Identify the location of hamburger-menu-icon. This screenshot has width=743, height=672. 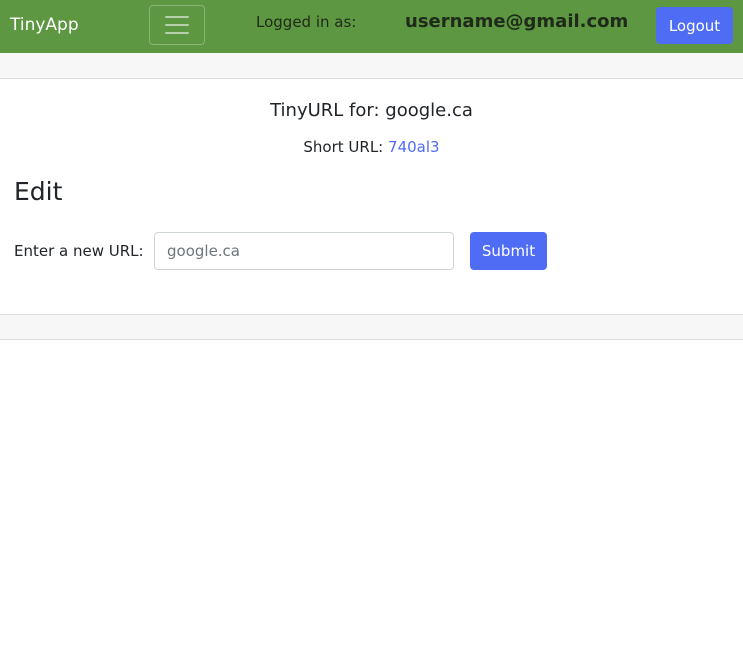
(177, 25).